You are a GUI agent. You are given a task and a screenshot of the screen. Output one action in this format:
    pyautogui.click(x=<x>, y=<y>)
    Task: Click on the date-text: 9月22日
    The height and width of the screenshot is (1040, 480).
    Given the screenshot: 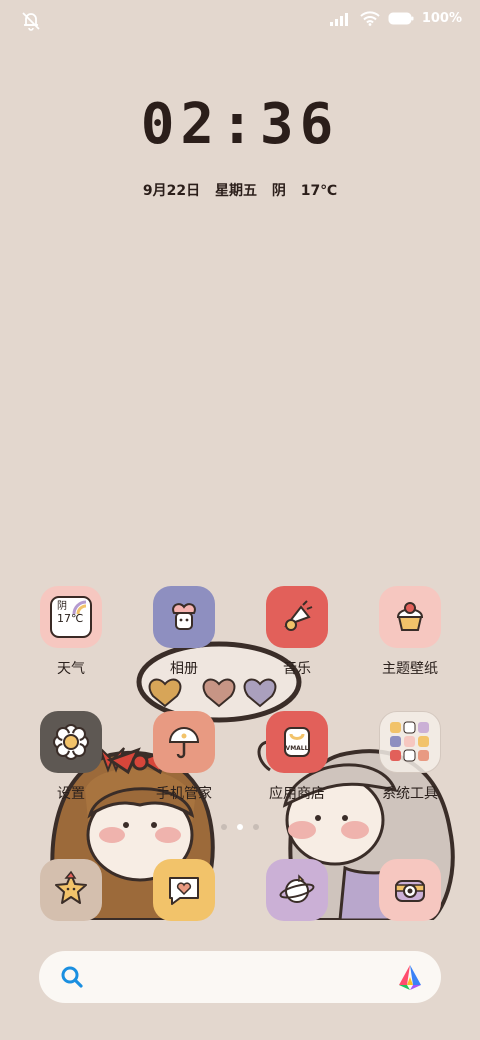 What is the action you would take?
    pyautogui.click(x=171, y=191)
    